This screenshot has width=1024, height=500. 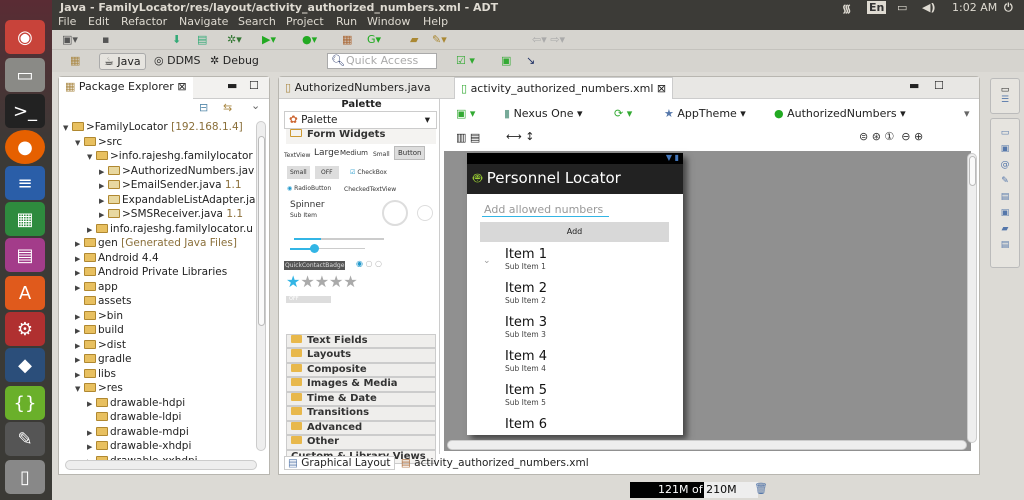 What do you see at coordinates (339, 463) in the screenshot?
I see `tab-graphical-layout: ▤ Graphical Layout` at bounding box center [339, 463].